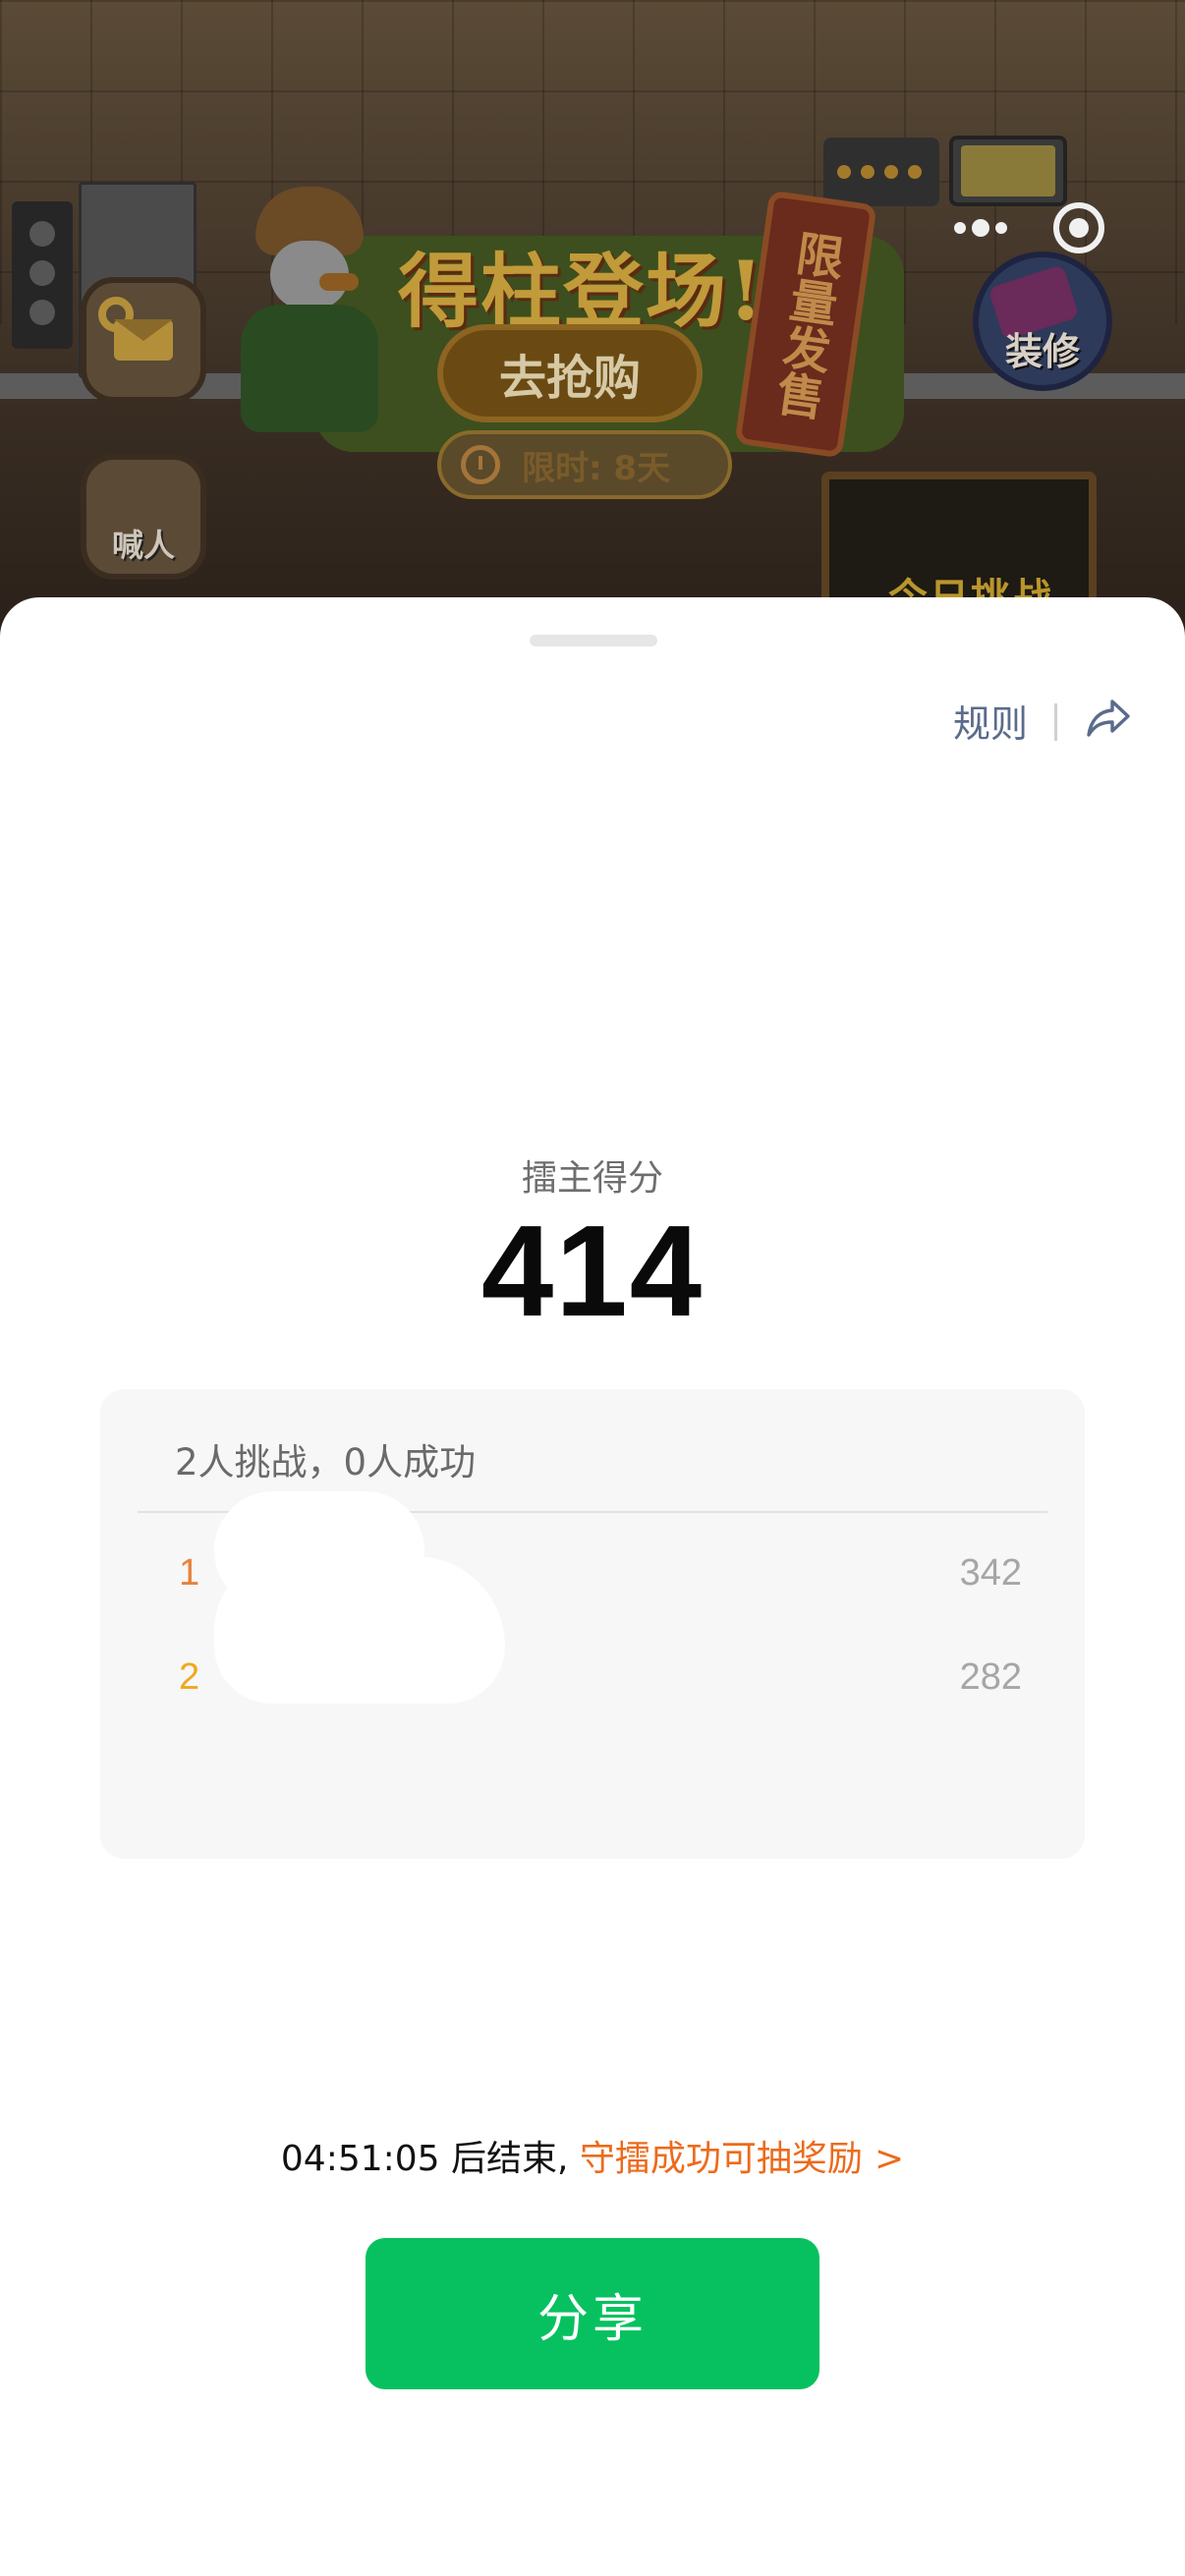  Describe the element at coordinates (991, 1677) in the screenshot. I see `rank-score: 282` at that location.